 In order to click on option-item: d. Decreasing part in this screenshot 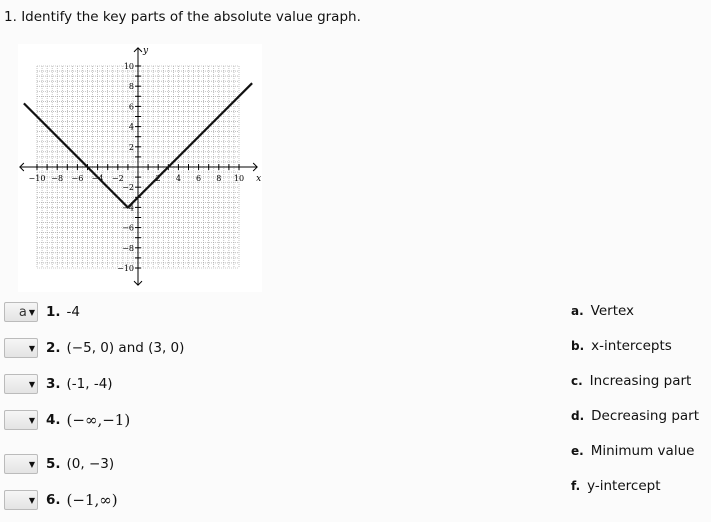, I will do `click(635, 416)`.